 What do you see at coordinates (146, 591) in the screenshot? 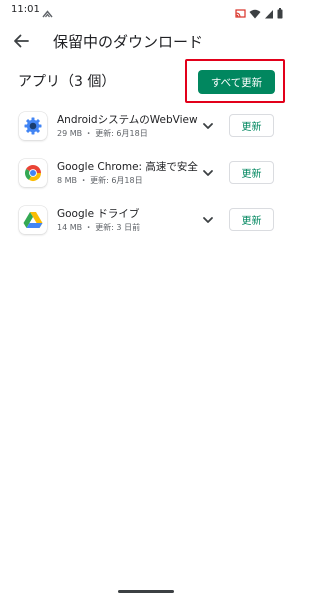
I see `gesture-nav-handle` at bounding box center [146, 591].